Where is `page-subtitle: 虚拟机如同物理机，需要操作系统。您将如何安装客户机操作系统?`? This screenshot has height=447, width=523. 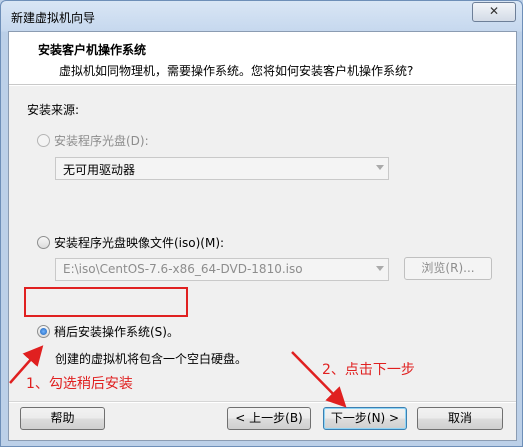 page-subtitle: 虚拟机如同物理机，需要操作系统。您将如何安装客户机操作系统? is located at coordinates (236, 71).